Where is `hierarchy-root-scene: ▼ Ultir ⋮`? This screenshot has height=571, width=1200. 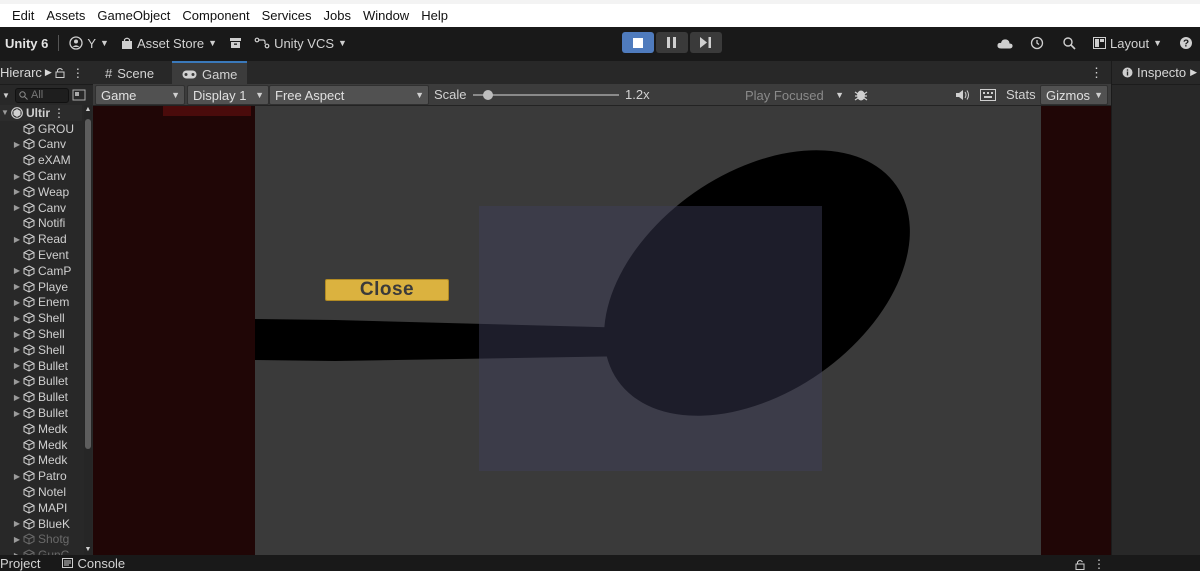
hierarchy-root-scene: ▼ Ultir ⋮ is located at coordinates (41, 113).